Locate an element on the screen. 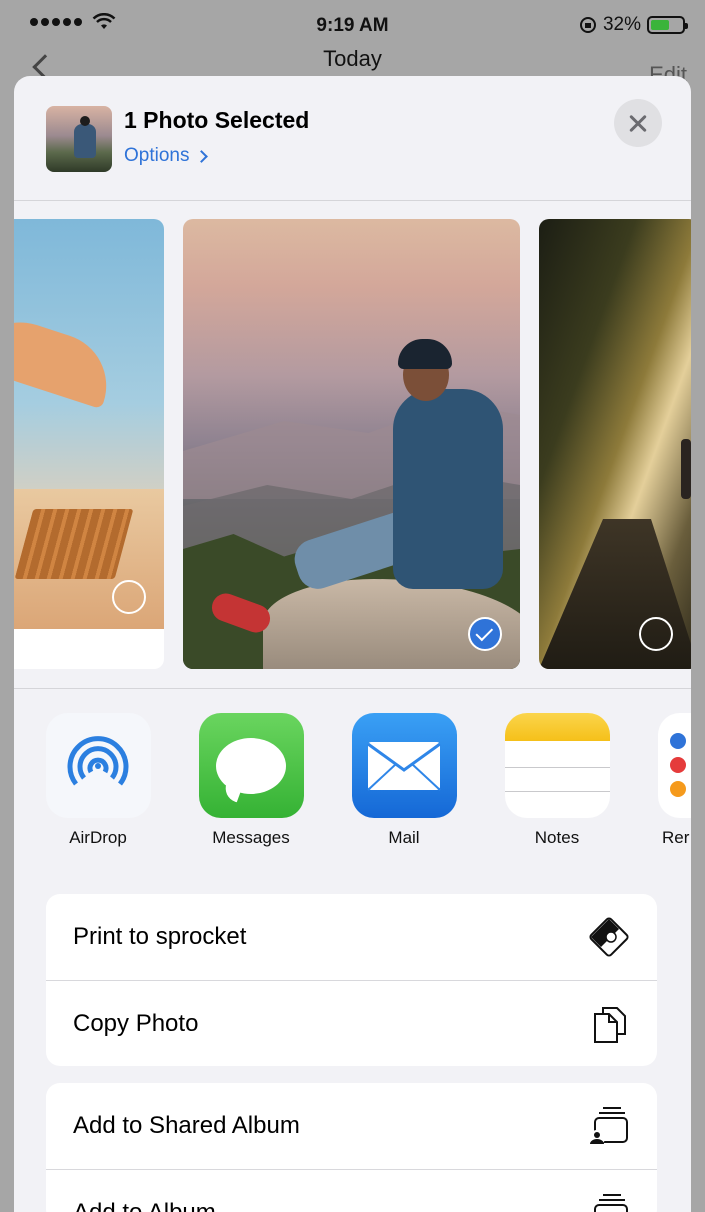  share-sheet-header: 1 Photo Selected Options is located at coordinates (352, 138).